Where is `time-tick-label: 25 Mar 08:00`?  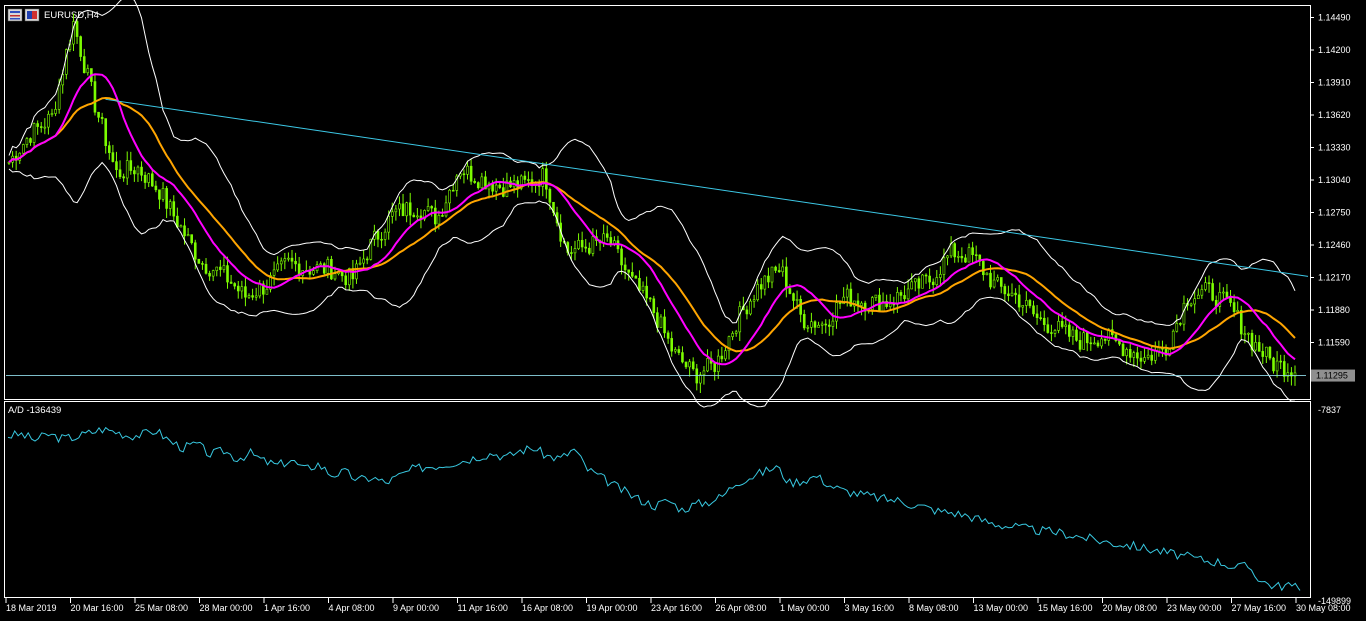
time-tick-label: 25 Mar 08:00 is located at coordinates (161, 608).